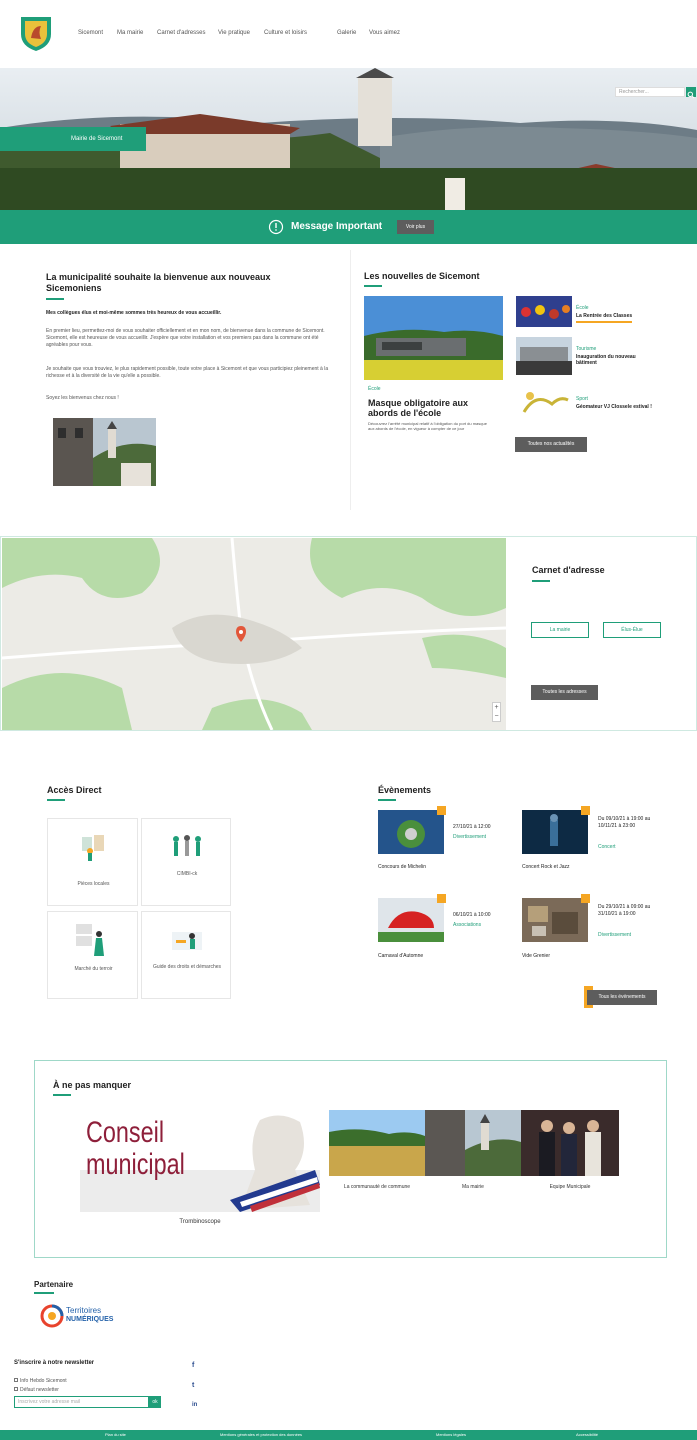  Describe the element at coordinates (582, 308) in the screenshot. I see `news-item-1-category: École` at that location.